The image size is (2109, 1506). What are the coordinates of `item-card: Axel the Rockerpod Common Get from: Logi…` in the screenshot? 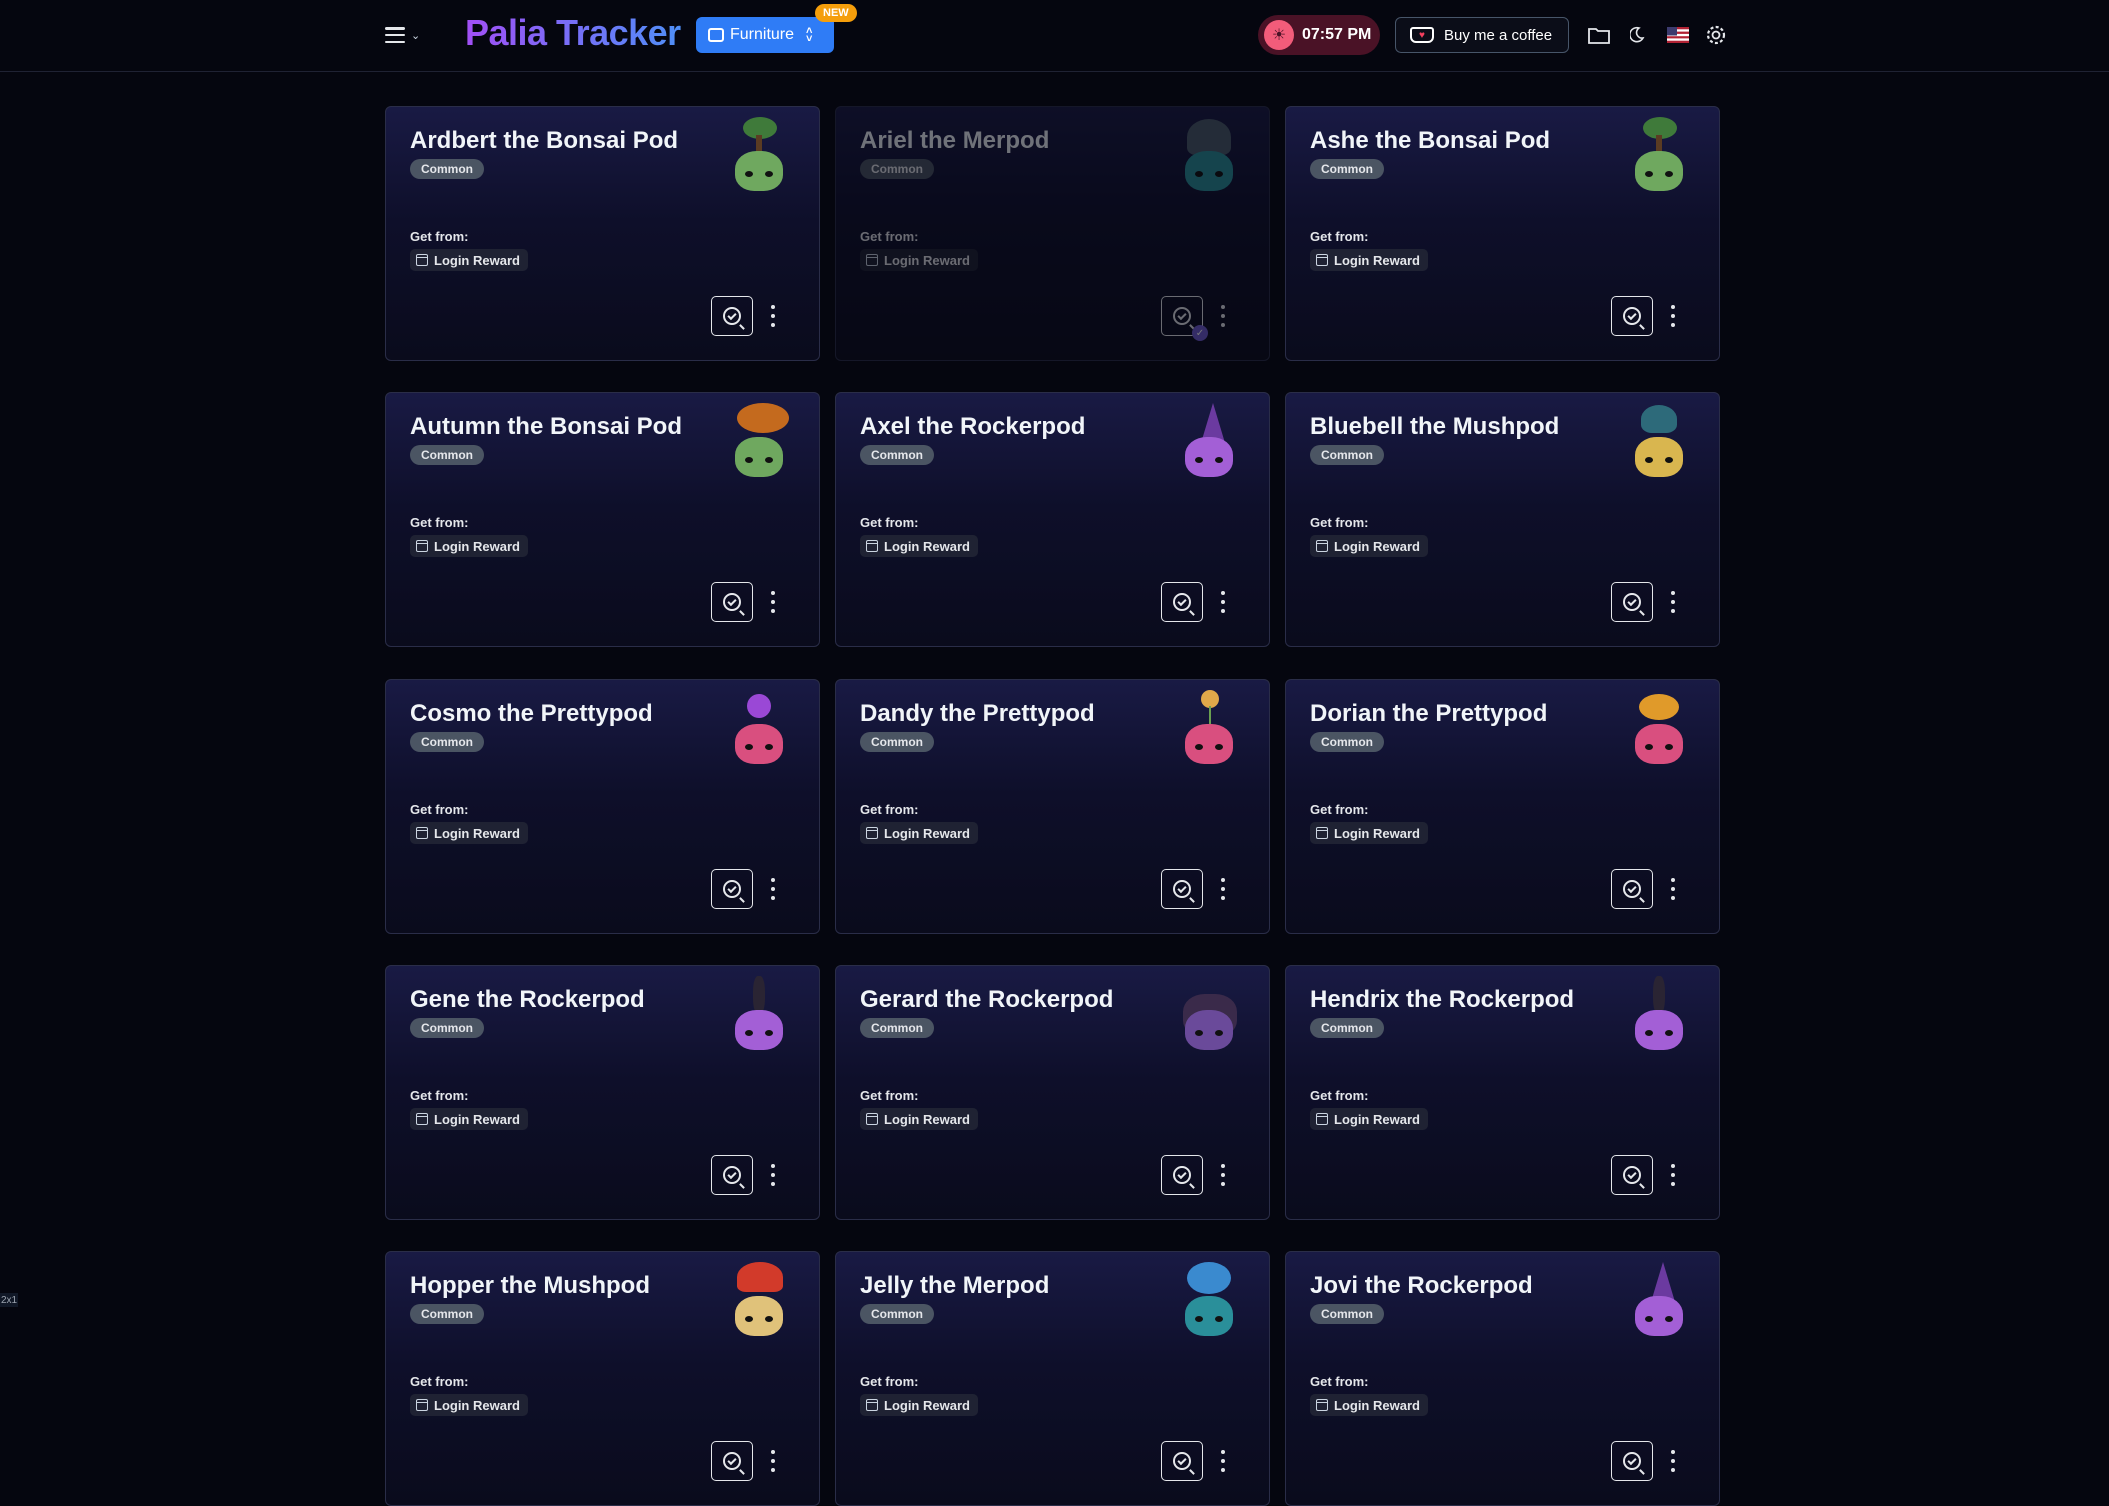 It's located at (1052, 519).